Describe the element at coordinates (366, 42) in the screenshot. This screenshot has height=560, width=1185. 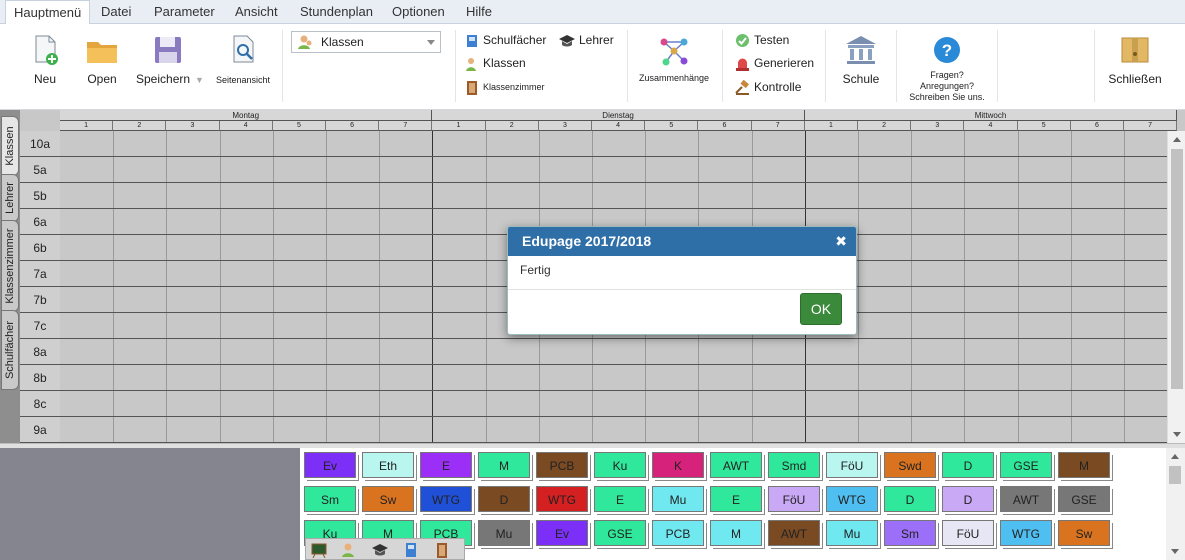
I see `view-select: Klassen` at that location.